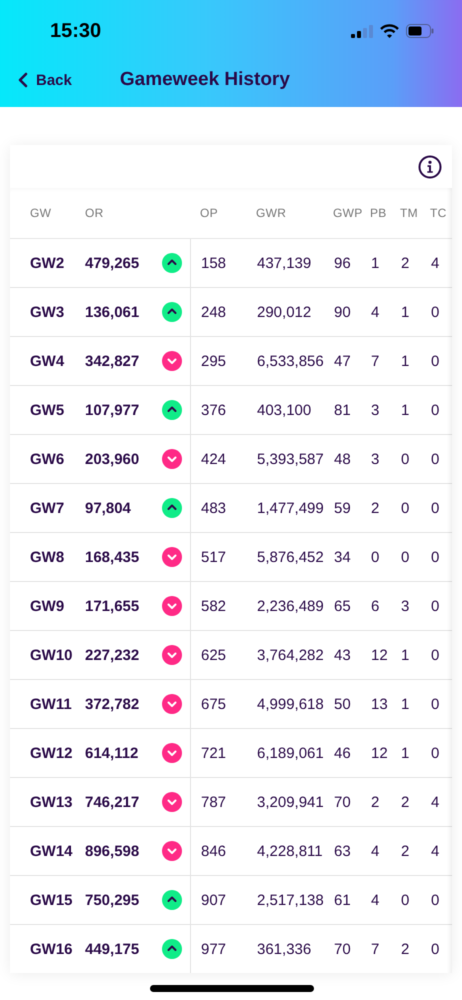  I want to click on table-cell-text: 3,764,282, so click(291, 655).